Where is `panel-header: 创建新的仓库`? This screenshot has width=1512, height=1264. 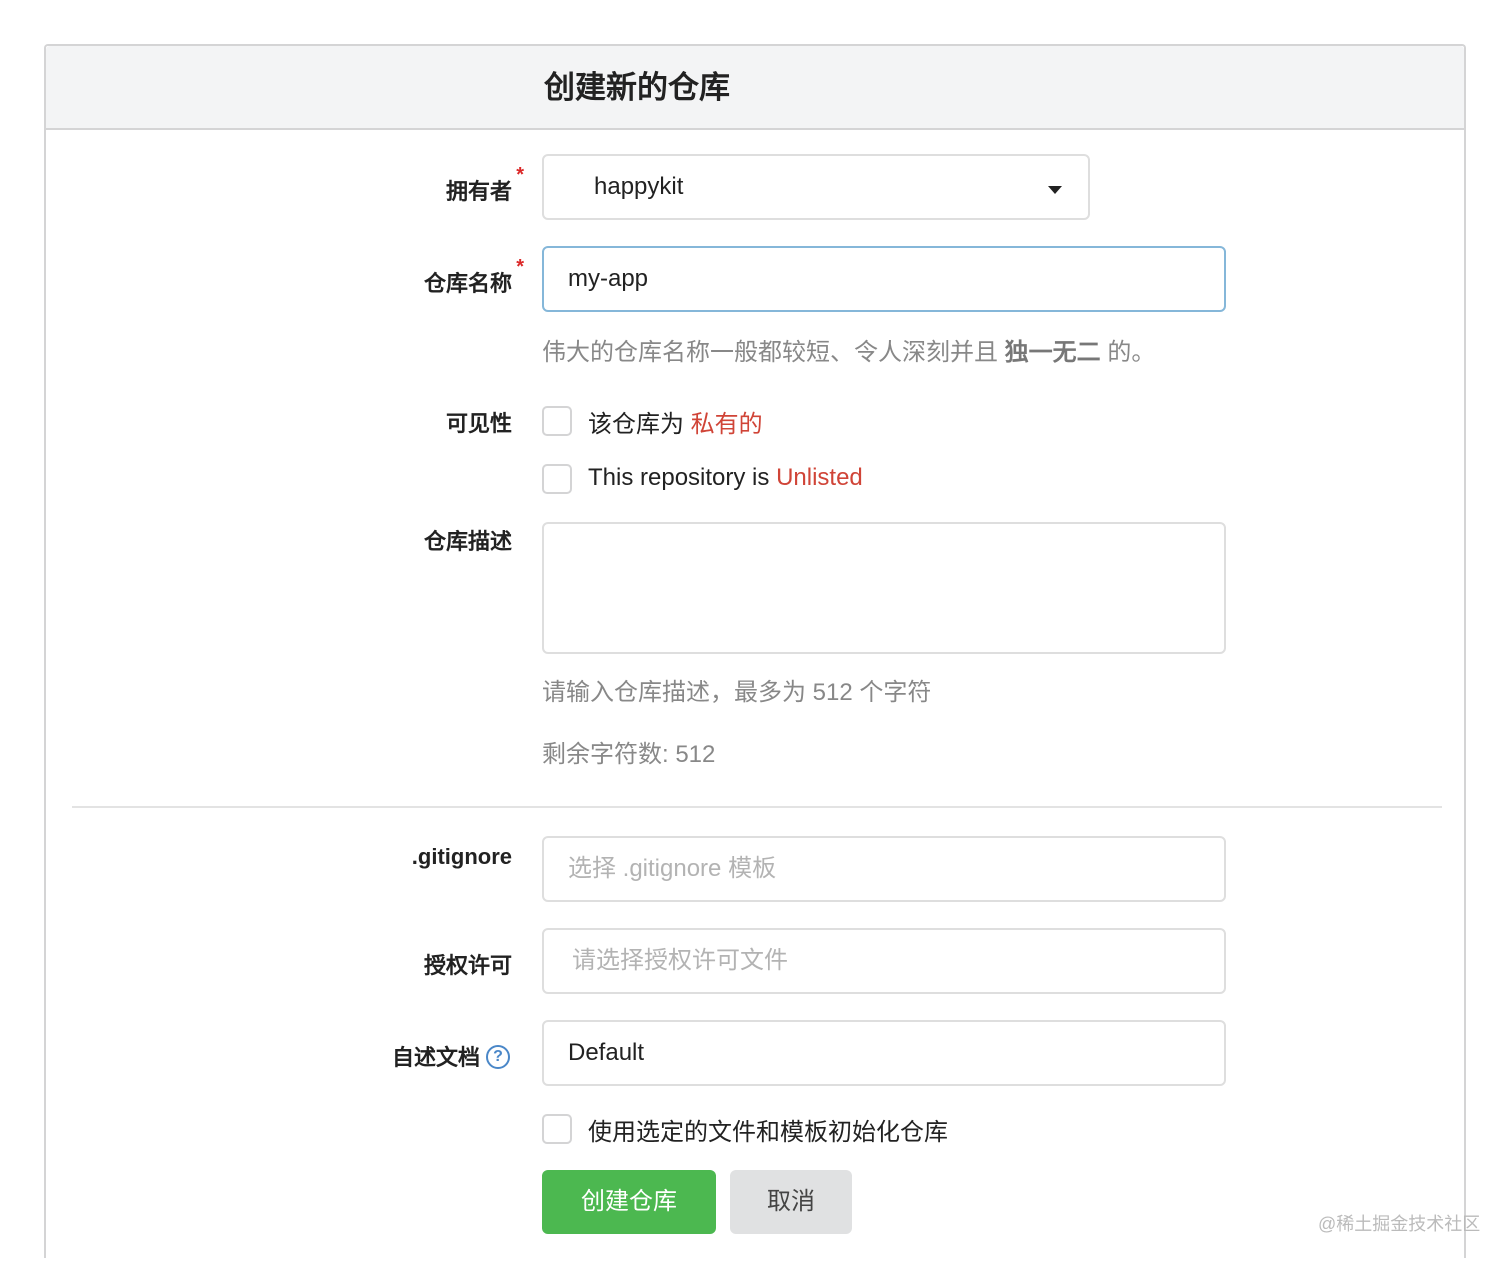
panel-header: 创建新的仓库 is located at coordinates (755, 88).